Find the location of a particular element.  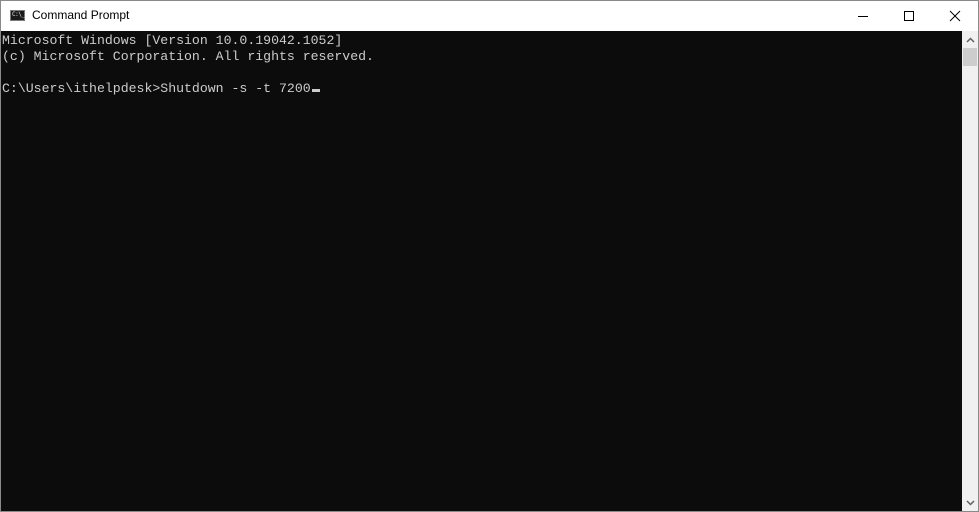

scroll-thumb is located at coordinates (970, 57).